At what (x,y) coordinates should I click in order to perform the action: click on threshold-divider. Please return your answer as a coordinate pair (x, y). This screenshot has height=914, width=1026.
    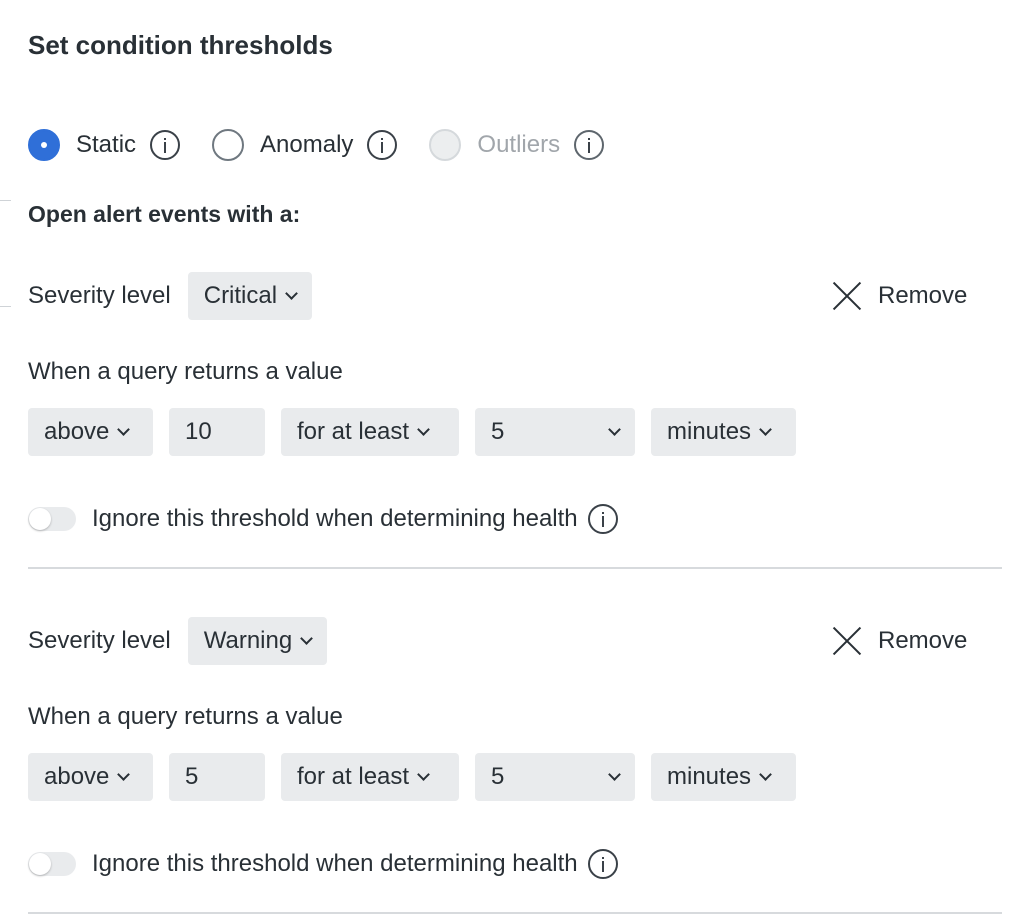
    Looking at the image, I should click on (515, 568).